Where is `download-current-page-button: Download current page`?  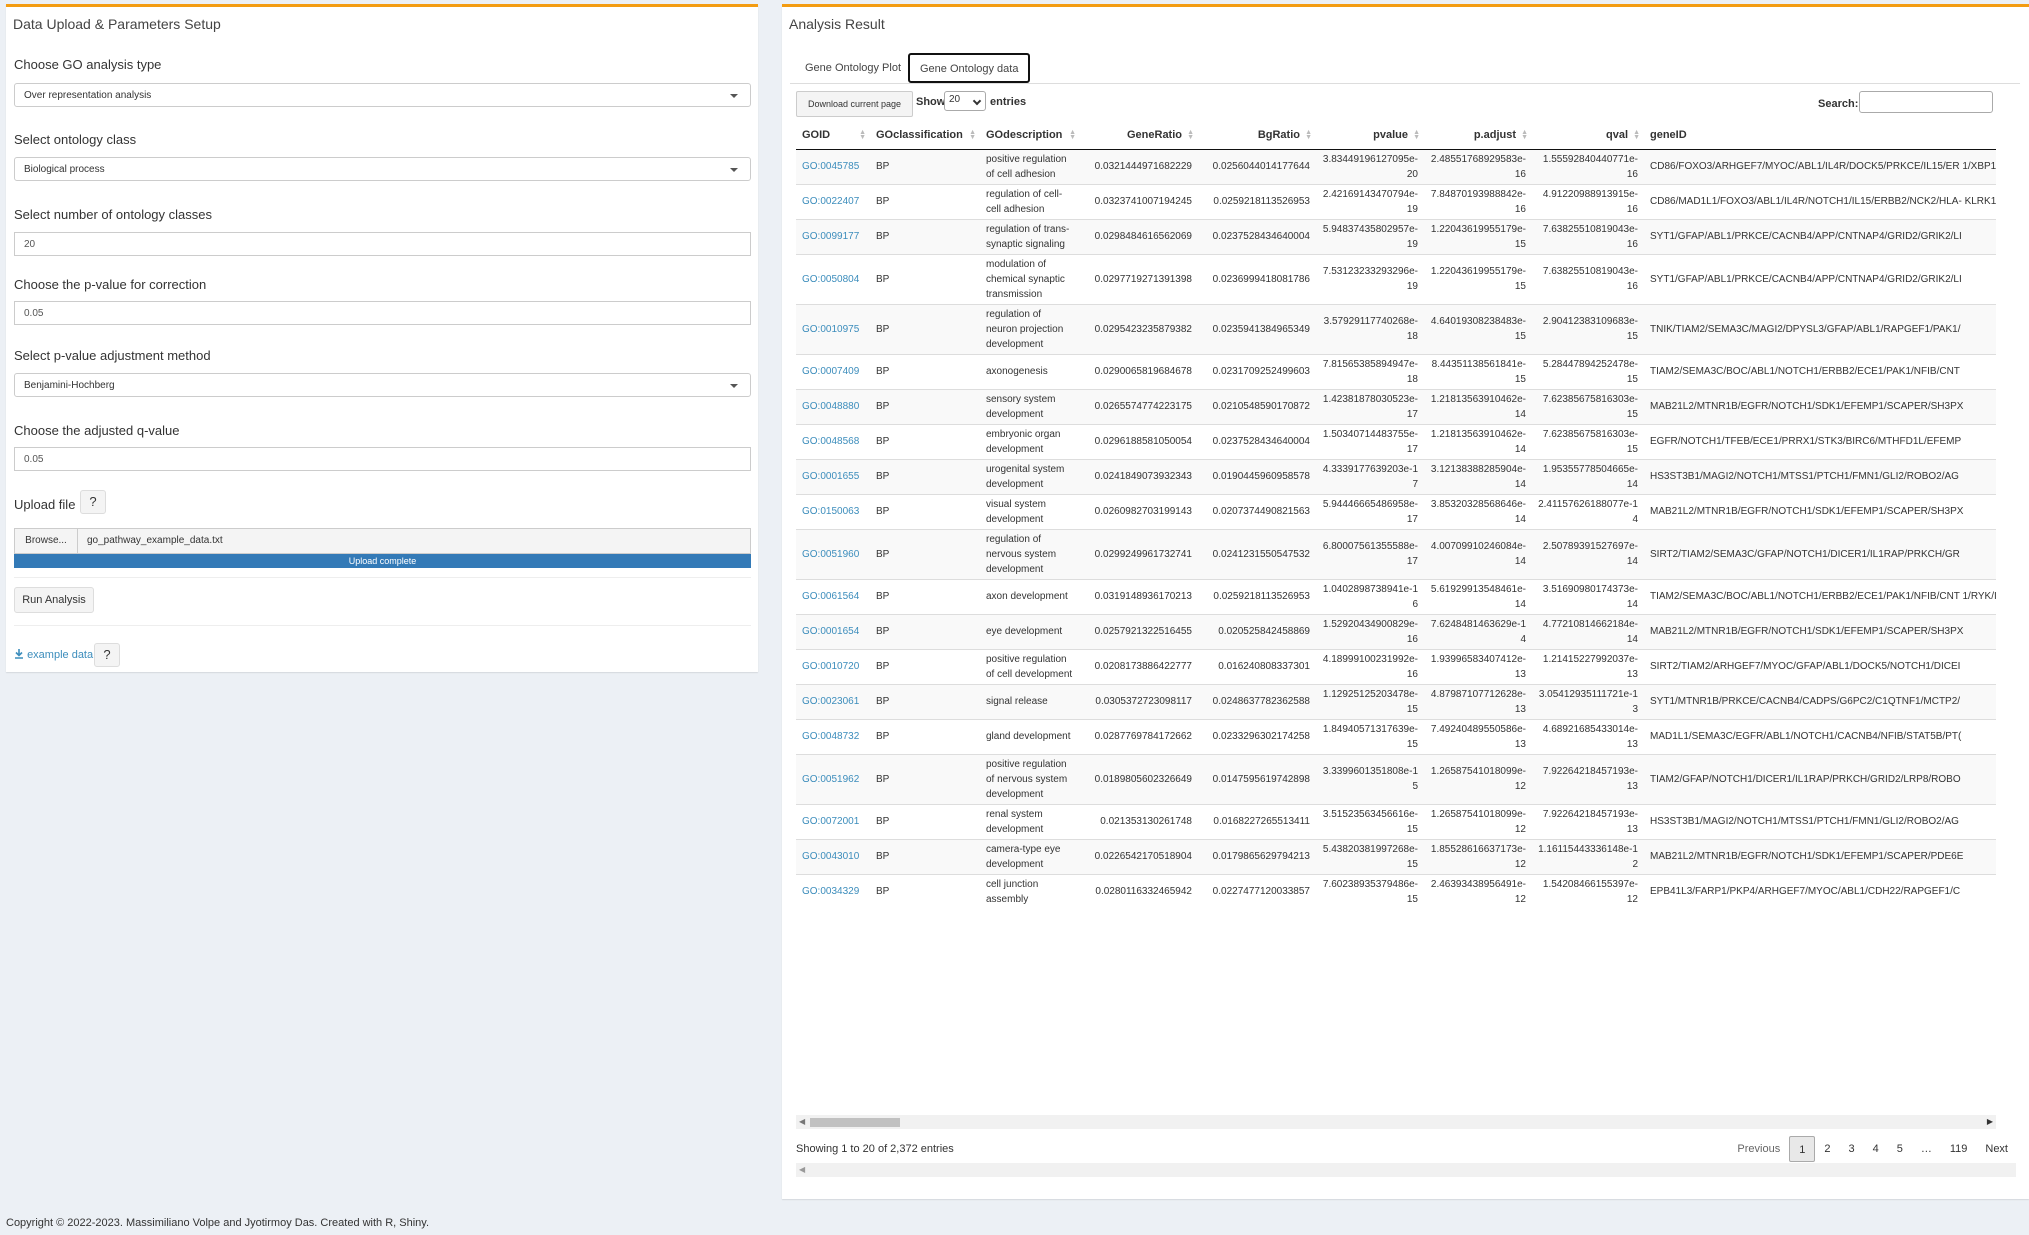 download-current-page-button: Download current page is located at coordinates (854, 104).